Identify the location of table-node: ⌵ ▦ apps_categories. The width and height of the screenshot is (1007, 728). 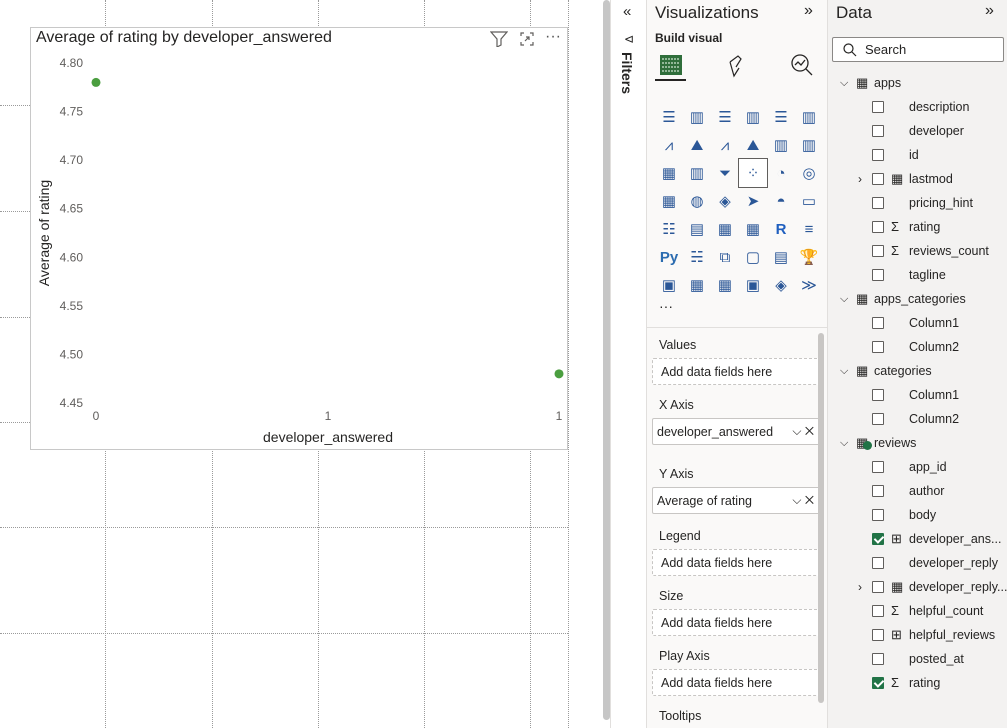
(917, 299).